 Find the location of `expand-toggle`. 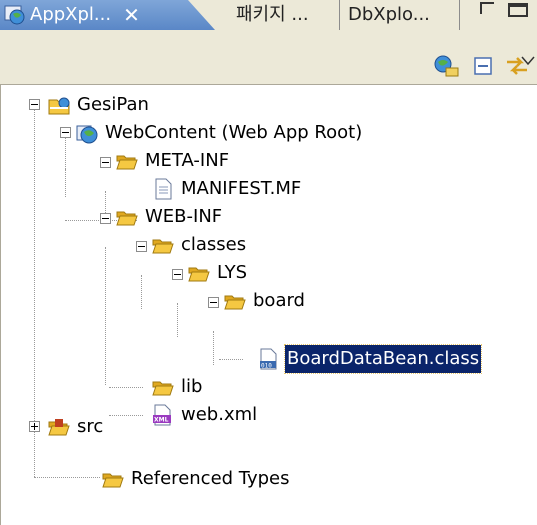

expand-toggle is located at coordinates (34, 426).